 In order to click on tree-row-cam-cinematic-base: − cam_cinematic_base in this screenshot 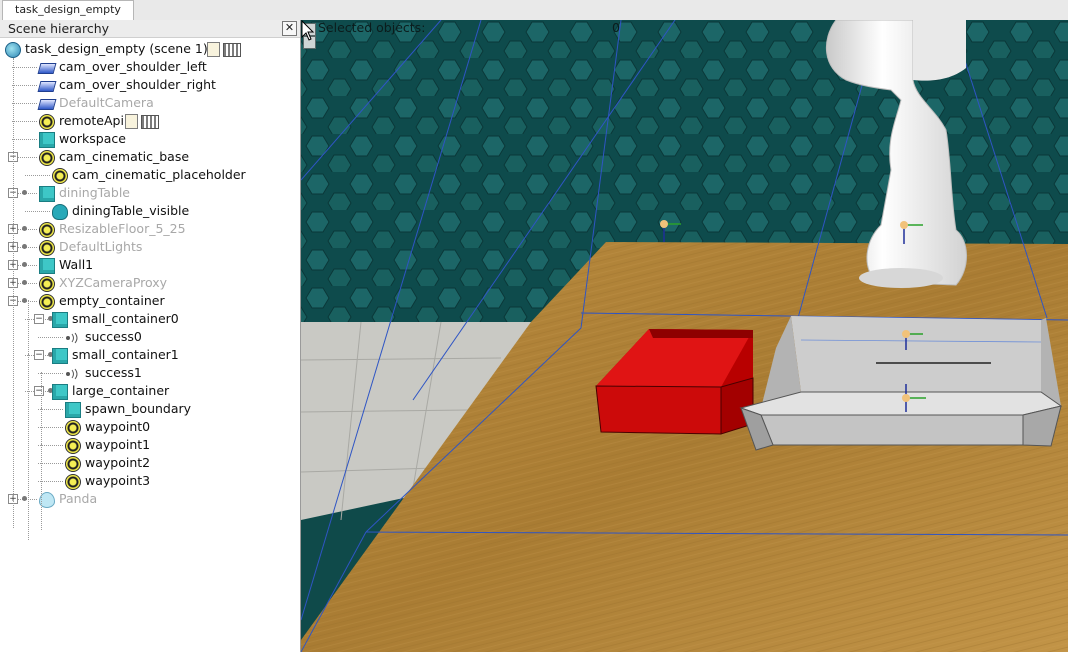, I will do `click(149, 157)`.